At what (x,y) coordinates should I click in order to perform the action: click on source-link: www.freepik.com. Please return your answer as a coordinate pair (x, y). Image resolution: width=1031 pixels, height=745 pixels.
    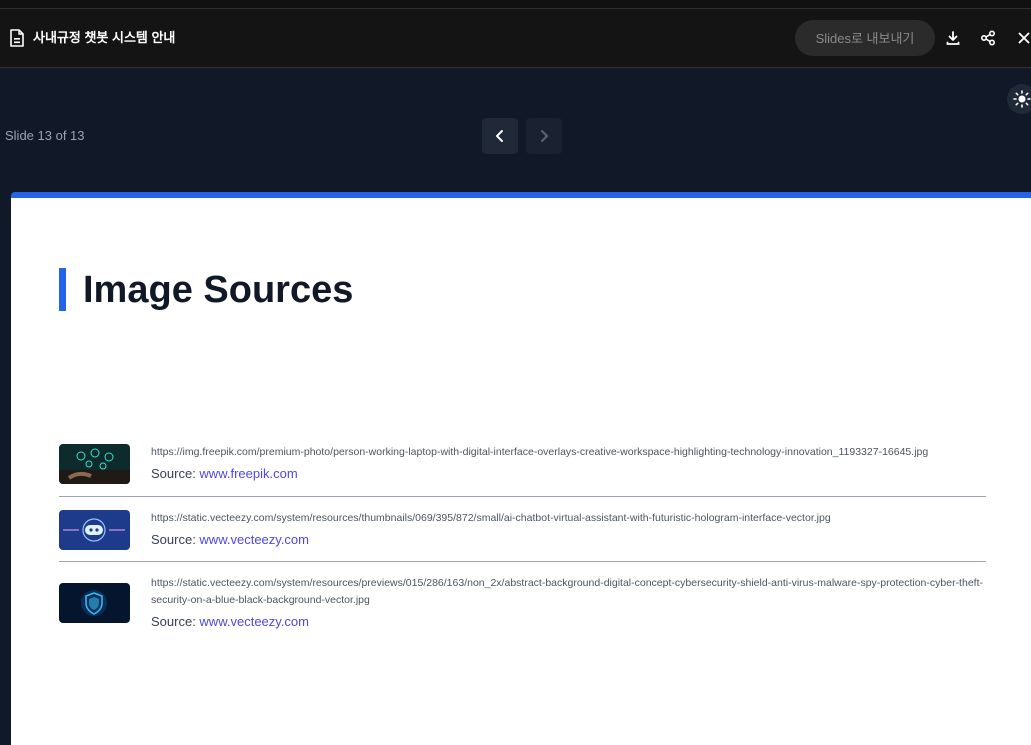
    Looking at the image, I should click on (248, 473).